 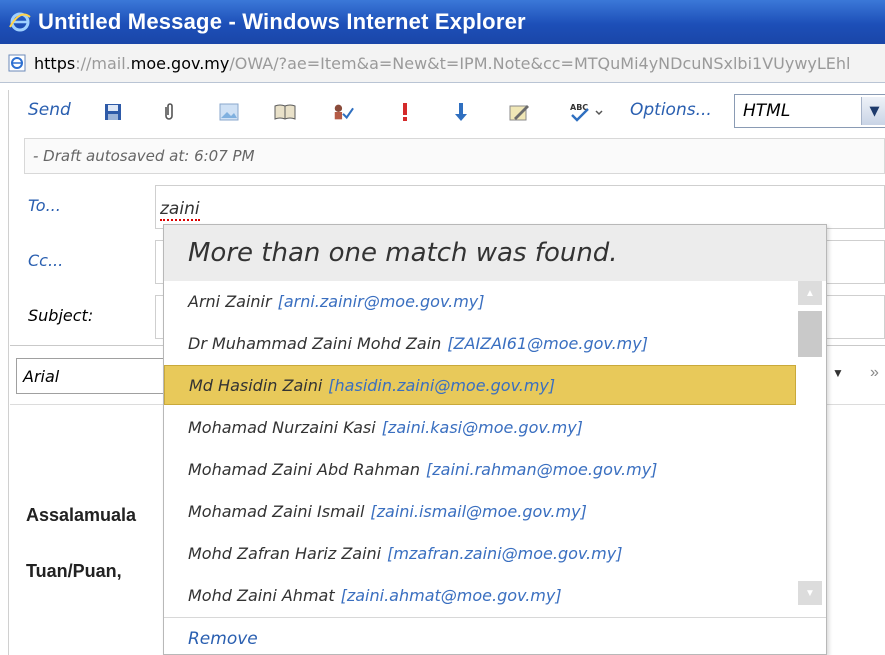 I want to click on remove-link: Remove, so click(x=223, y=639).